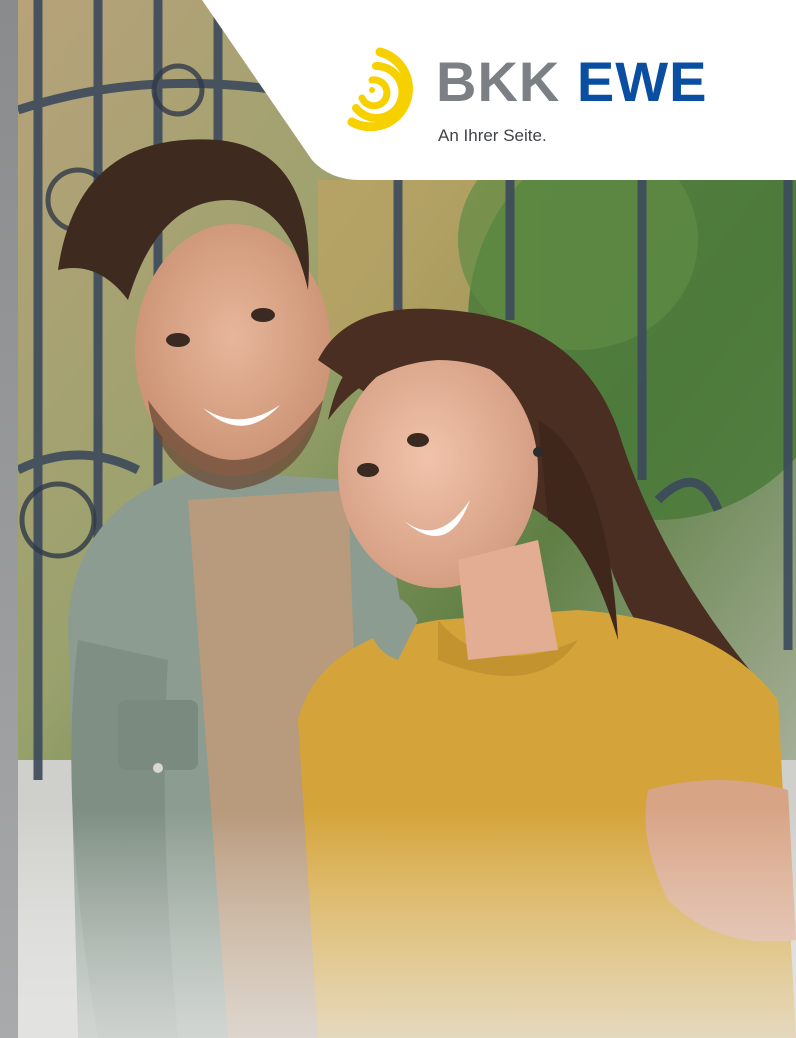 The width and height of the screenshot is (796, 1038). Describe the element at coordinates (9, 519) in the screenshot. I see `left-edge-strip` at that location.